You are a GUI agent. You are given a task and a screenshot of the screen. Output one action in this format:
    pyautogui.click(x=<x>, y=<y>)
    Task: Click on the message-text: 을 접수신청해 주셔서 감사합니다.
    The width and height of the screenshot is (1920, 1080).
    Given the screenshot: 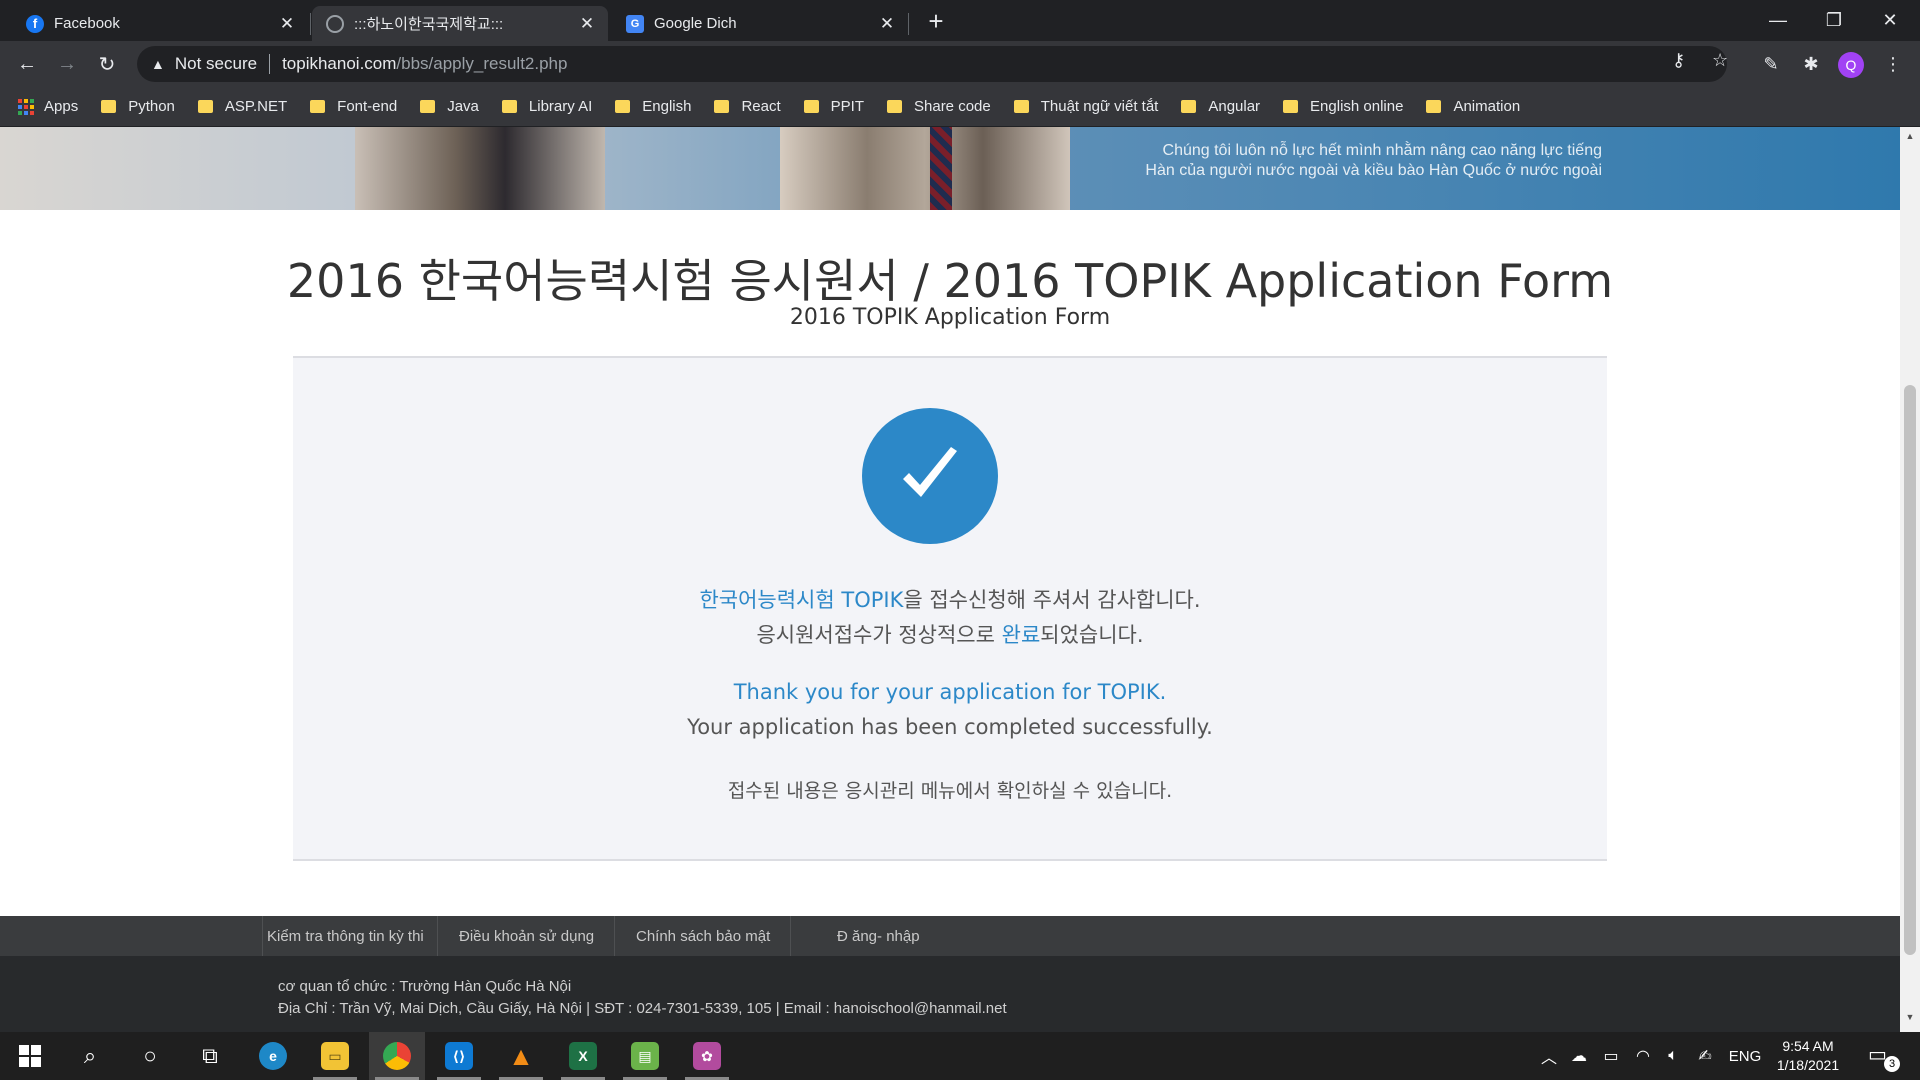 What is the action you would take?
    pyautogui.click(x=1052, y=600)
    